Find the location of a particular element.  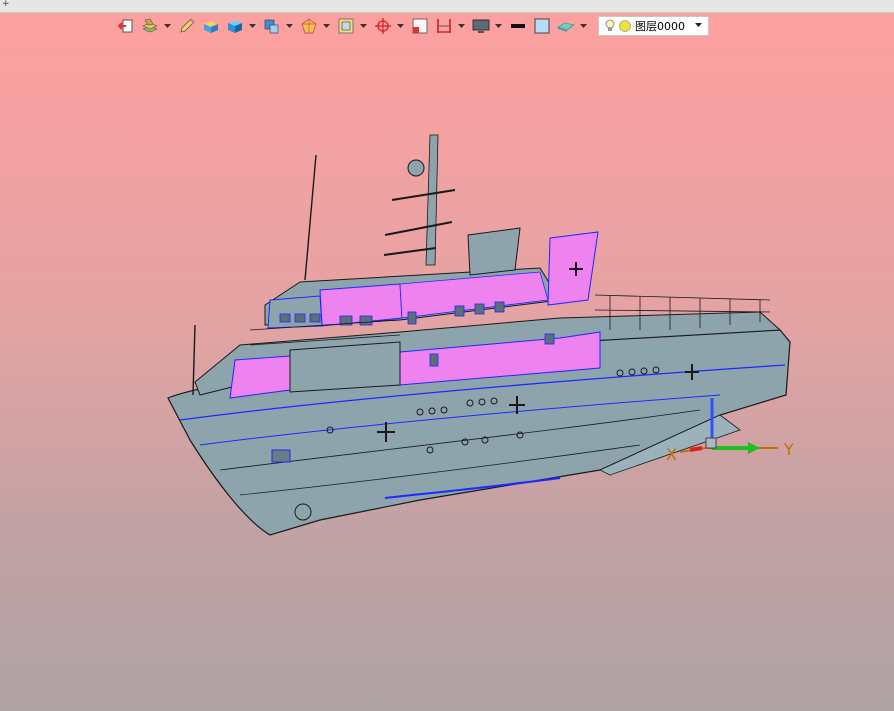

layer-toolbar: 图层0000 is located at coordinates (412, 26).